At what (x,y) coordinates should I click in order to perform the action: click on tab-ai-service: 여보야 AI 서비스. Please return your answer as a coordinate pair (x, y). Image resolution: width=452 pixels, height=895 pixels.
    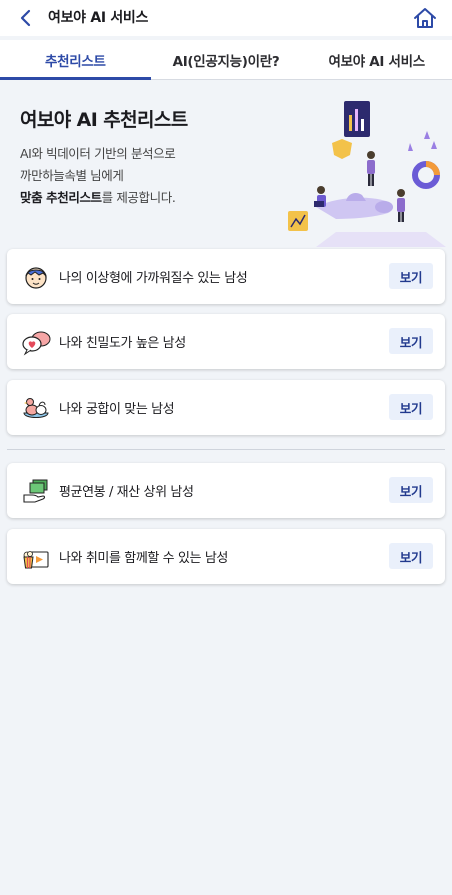
    Looking at the image, I should click on (376, 59).